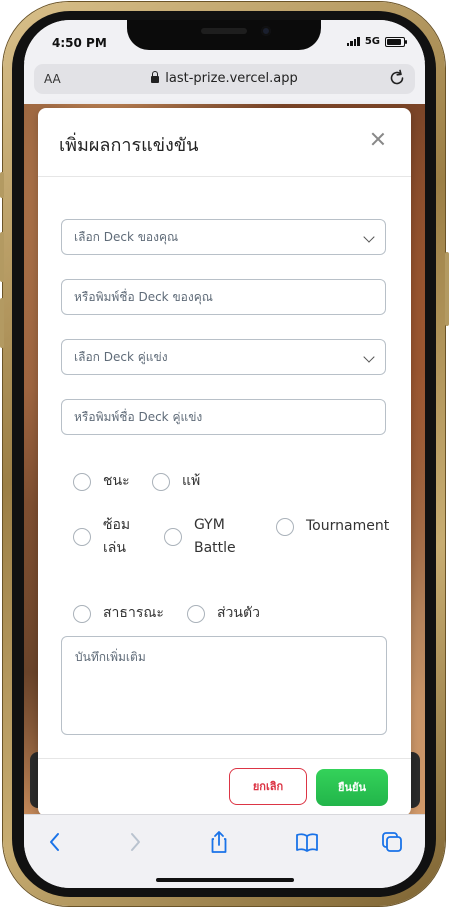  Describe the element at coordinates (397, 78) in the screenshot. I see `reload-icon` at that location.